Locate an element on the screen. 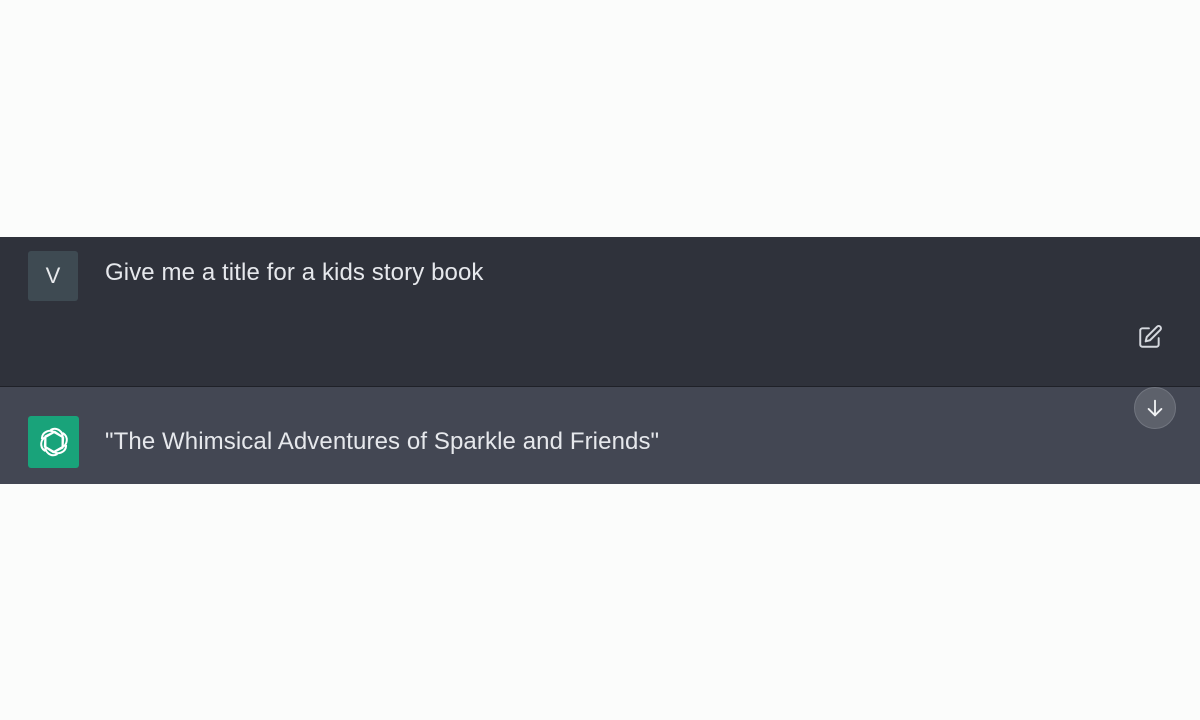 The width and height of the screenshot is (1200, 720). assistant-avatar is located at coordinates (53, 442).